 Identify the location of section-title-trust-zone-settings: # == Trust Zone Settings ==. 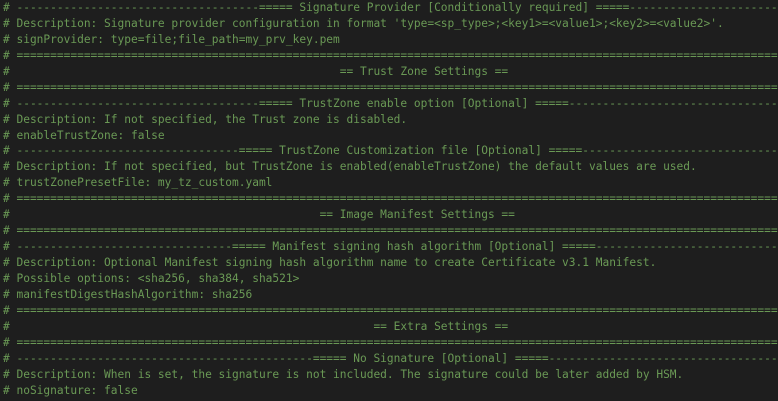
(256, 71).